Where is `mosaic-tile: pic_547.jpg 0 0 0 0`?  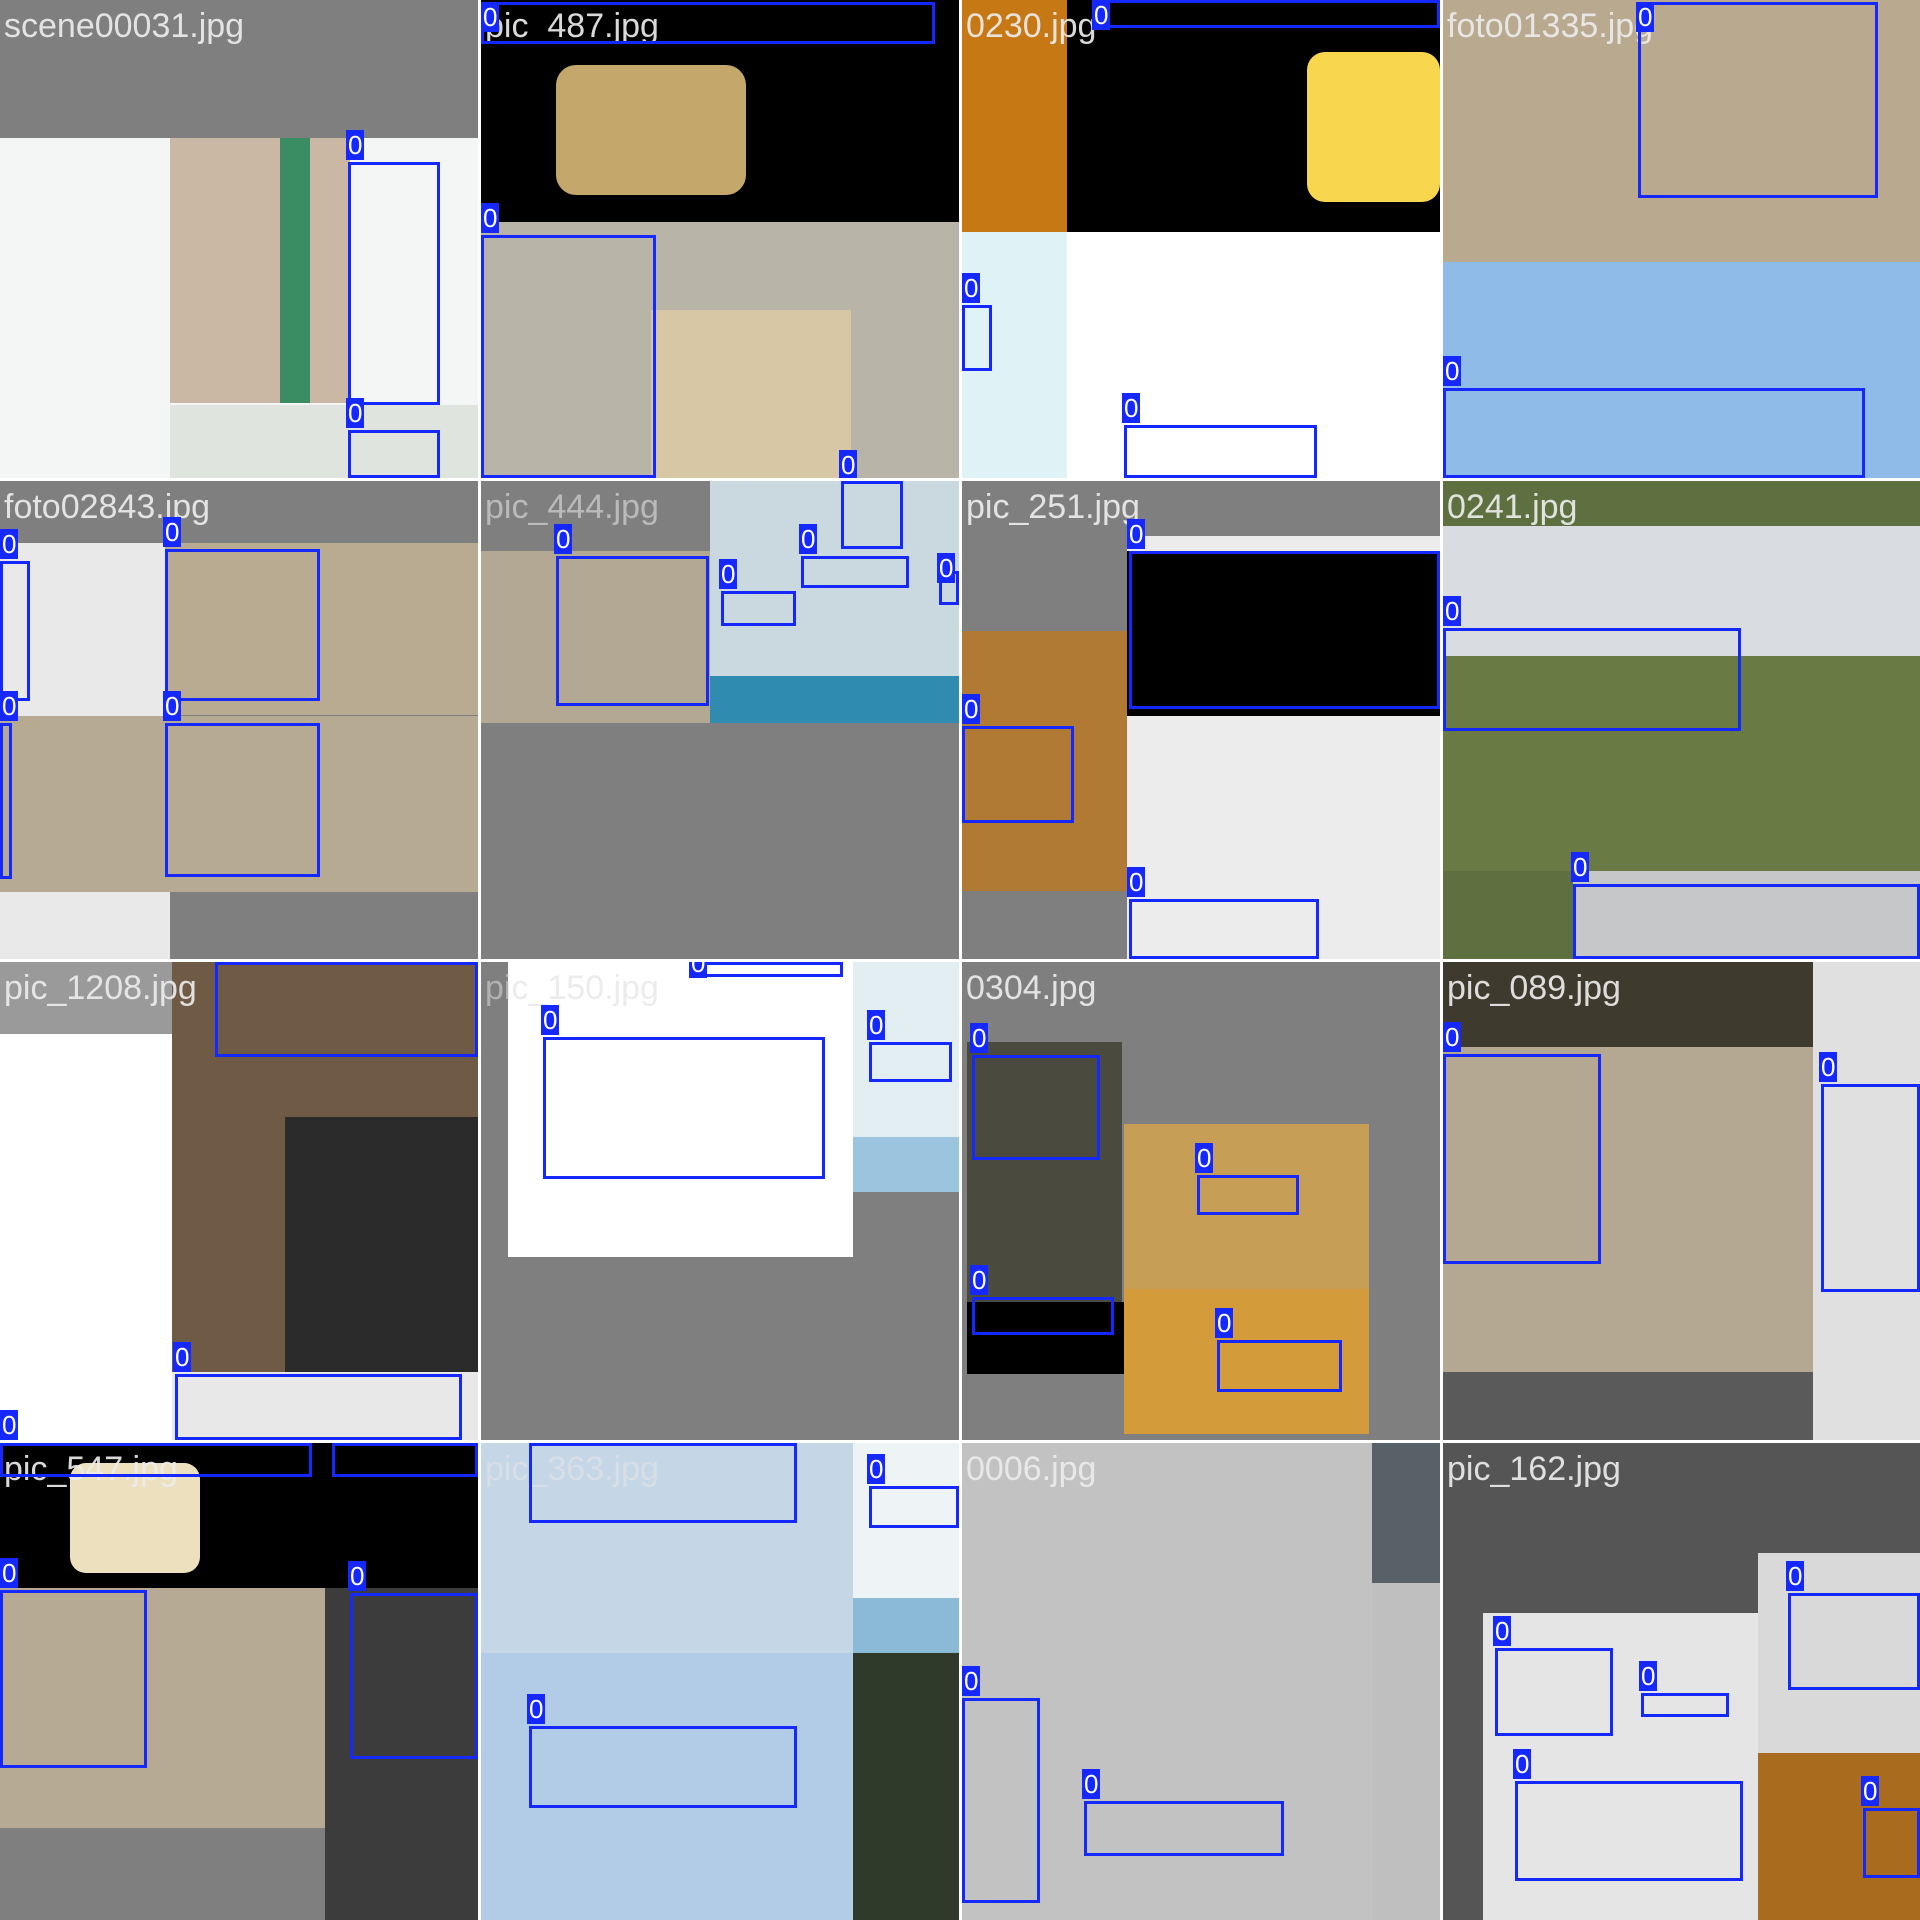 mosaic-tile: pic_547.jpg 0 0 0 0 is located at coordinates (239, 1681).